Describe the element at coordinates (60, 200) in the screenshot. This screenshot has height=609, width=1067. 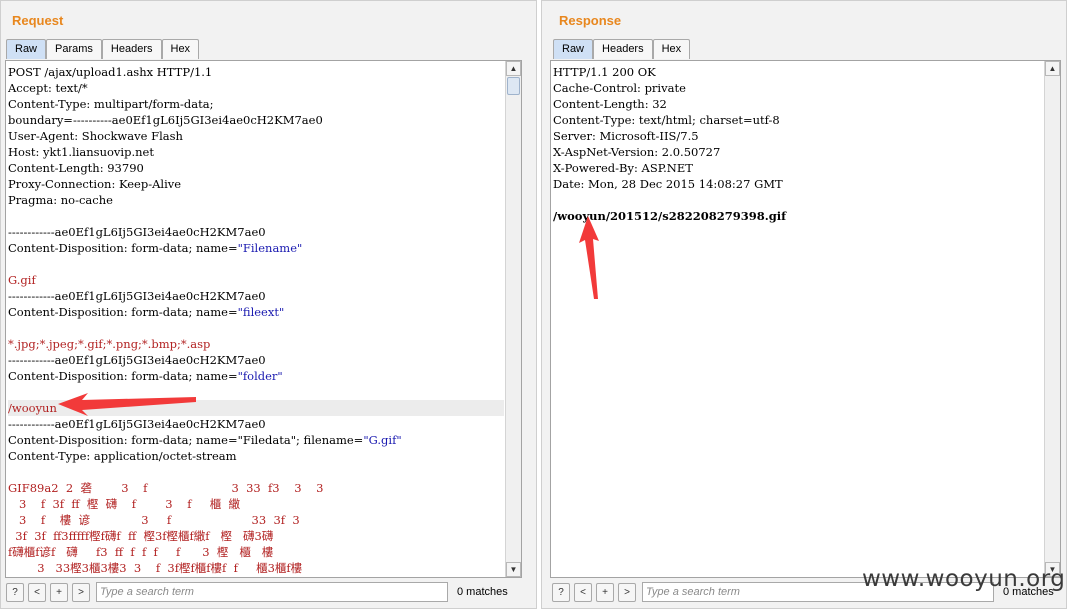
I see `line-text: Pragma: no-cache` at that location.